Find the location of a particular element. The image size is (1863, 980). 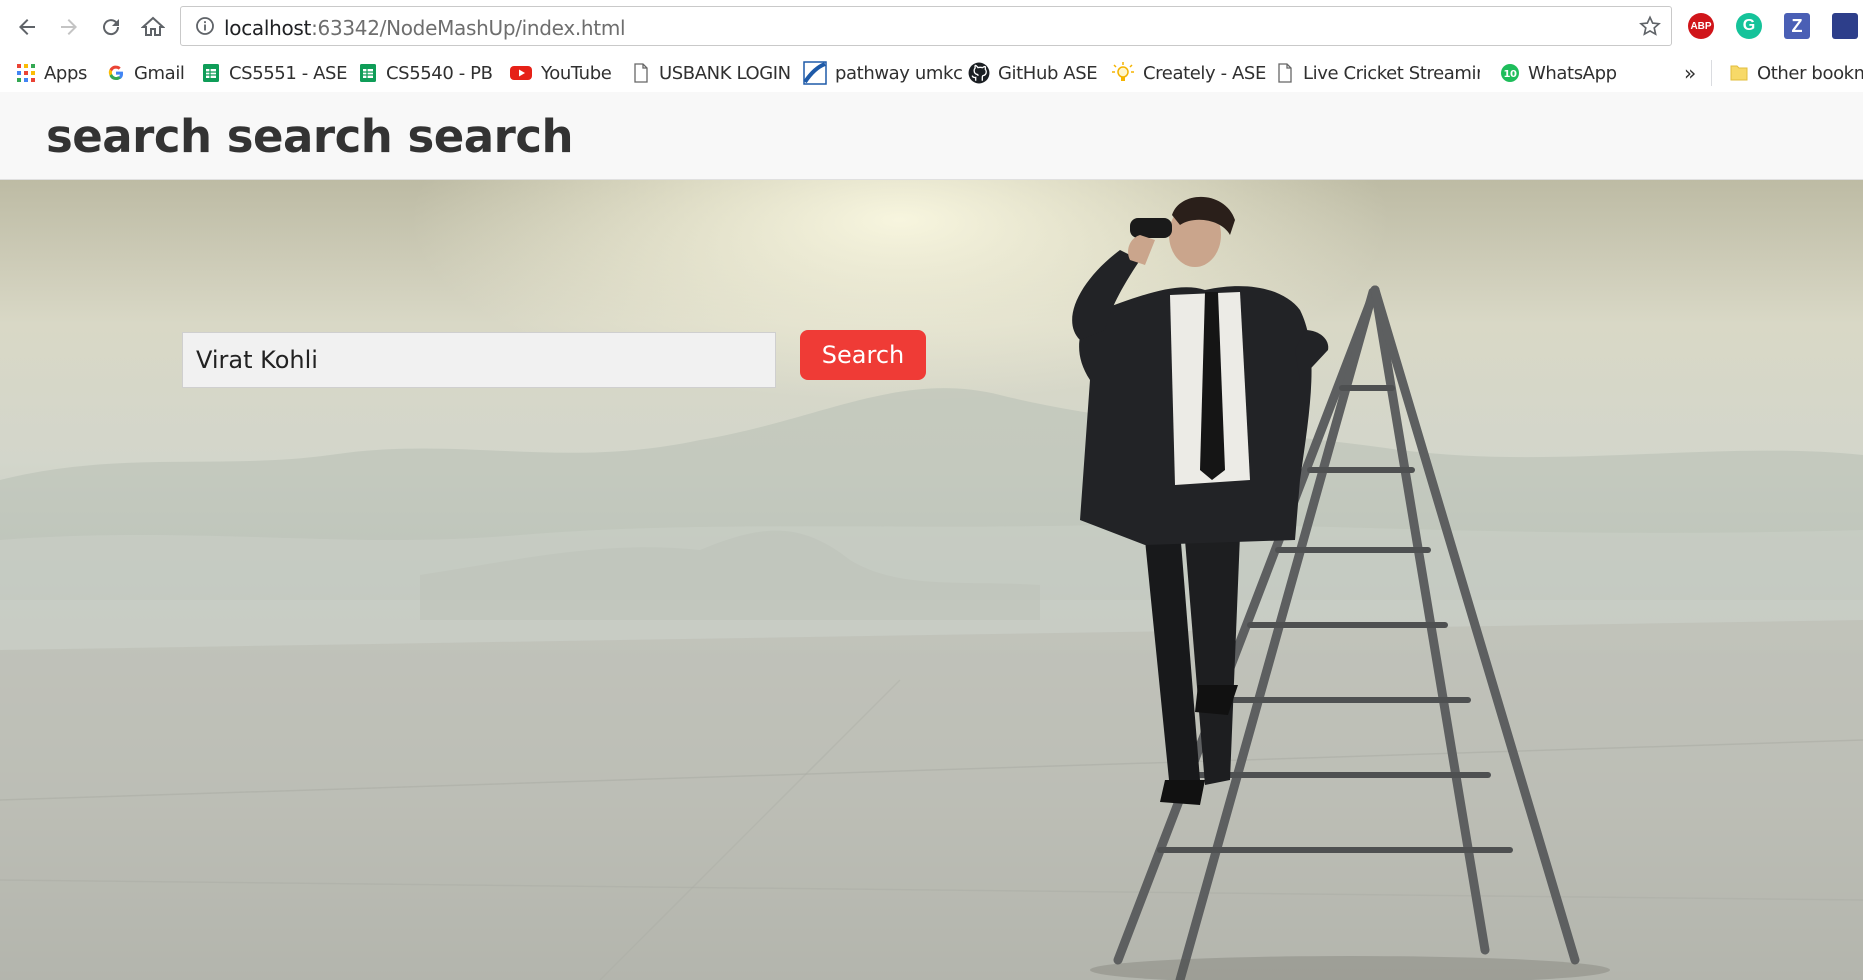

bookmark-label: YouTube is located at coordinates (576, 73).